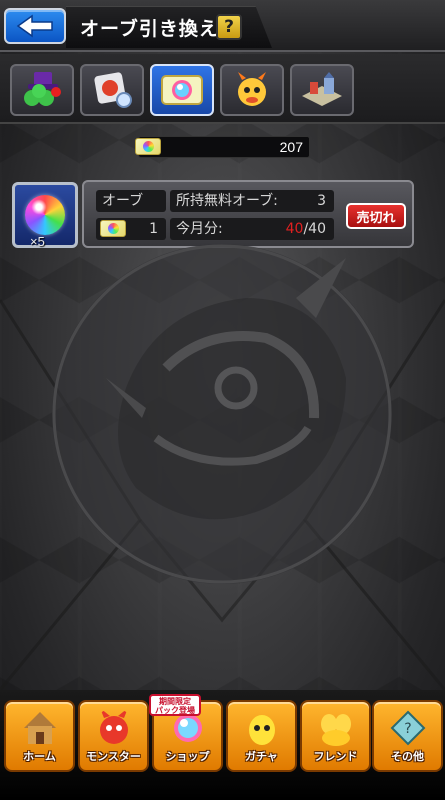 The height and width of the screenshot is (800, 445). I want to click on nav-home: ホーム, so click(39, 736).